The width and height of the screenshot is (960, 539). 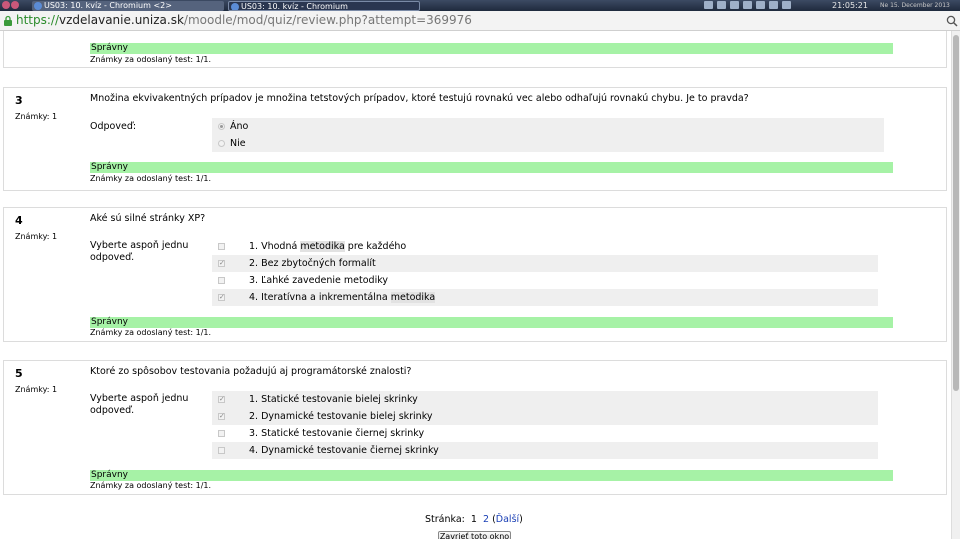 I want to click on answer-option: 2. Bez zbytočných formalít, so click(x=545, y=263).